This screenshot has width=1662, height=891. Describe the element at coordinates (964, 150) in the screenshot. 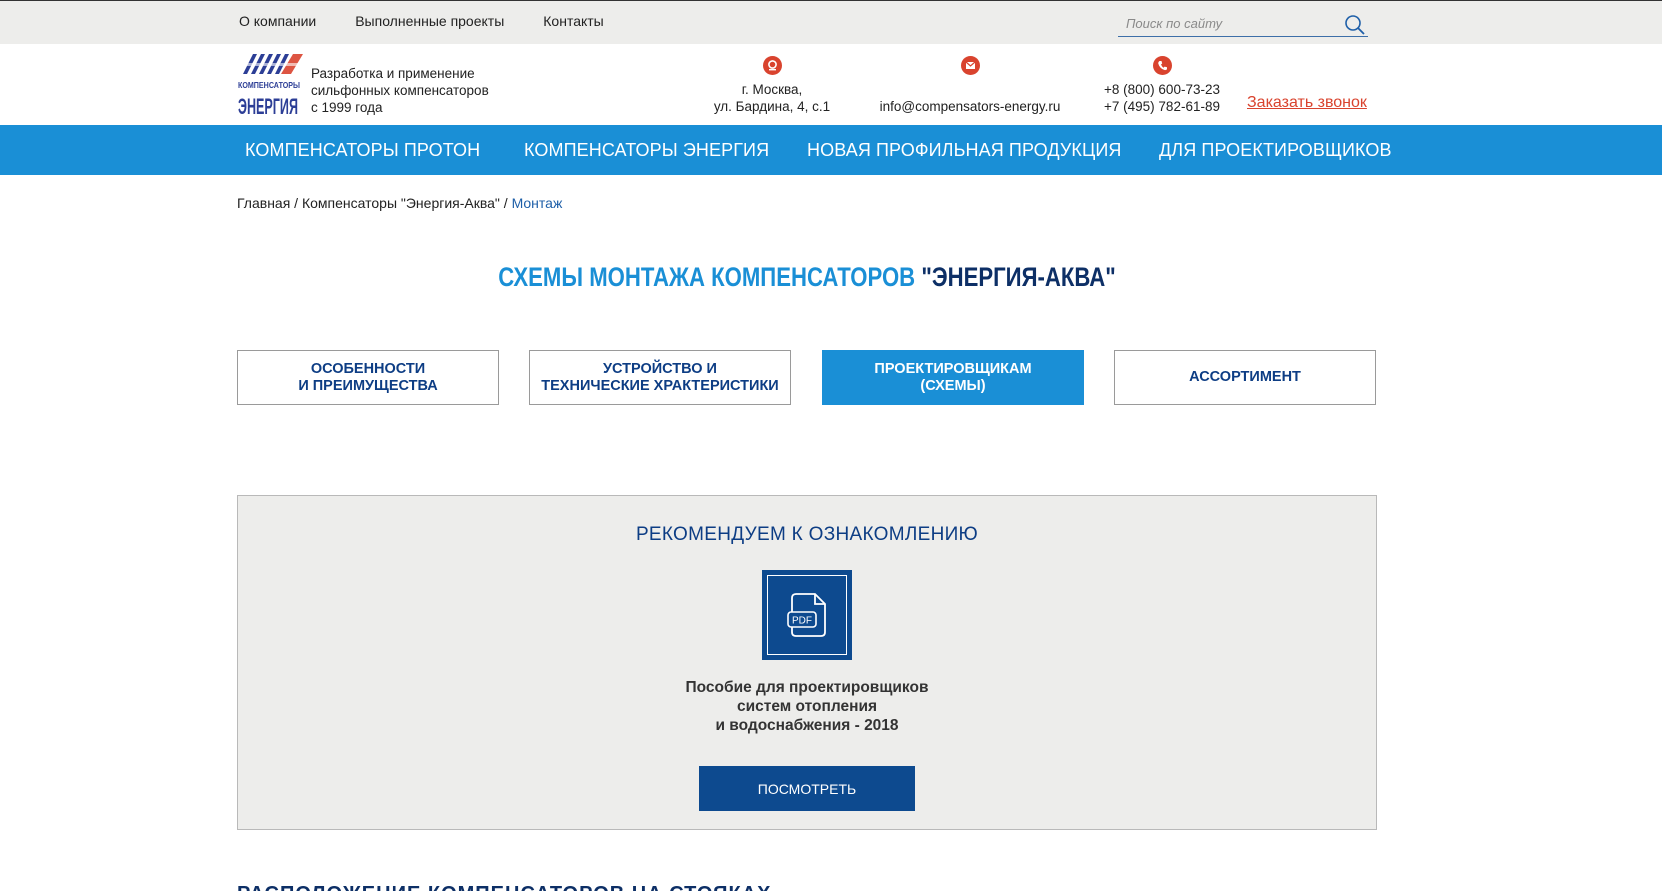

I see `nav-item-new-products: НОВАЯ ПРОФИЛЬНАЯ ПРОДУКЦИЯ` at that location.